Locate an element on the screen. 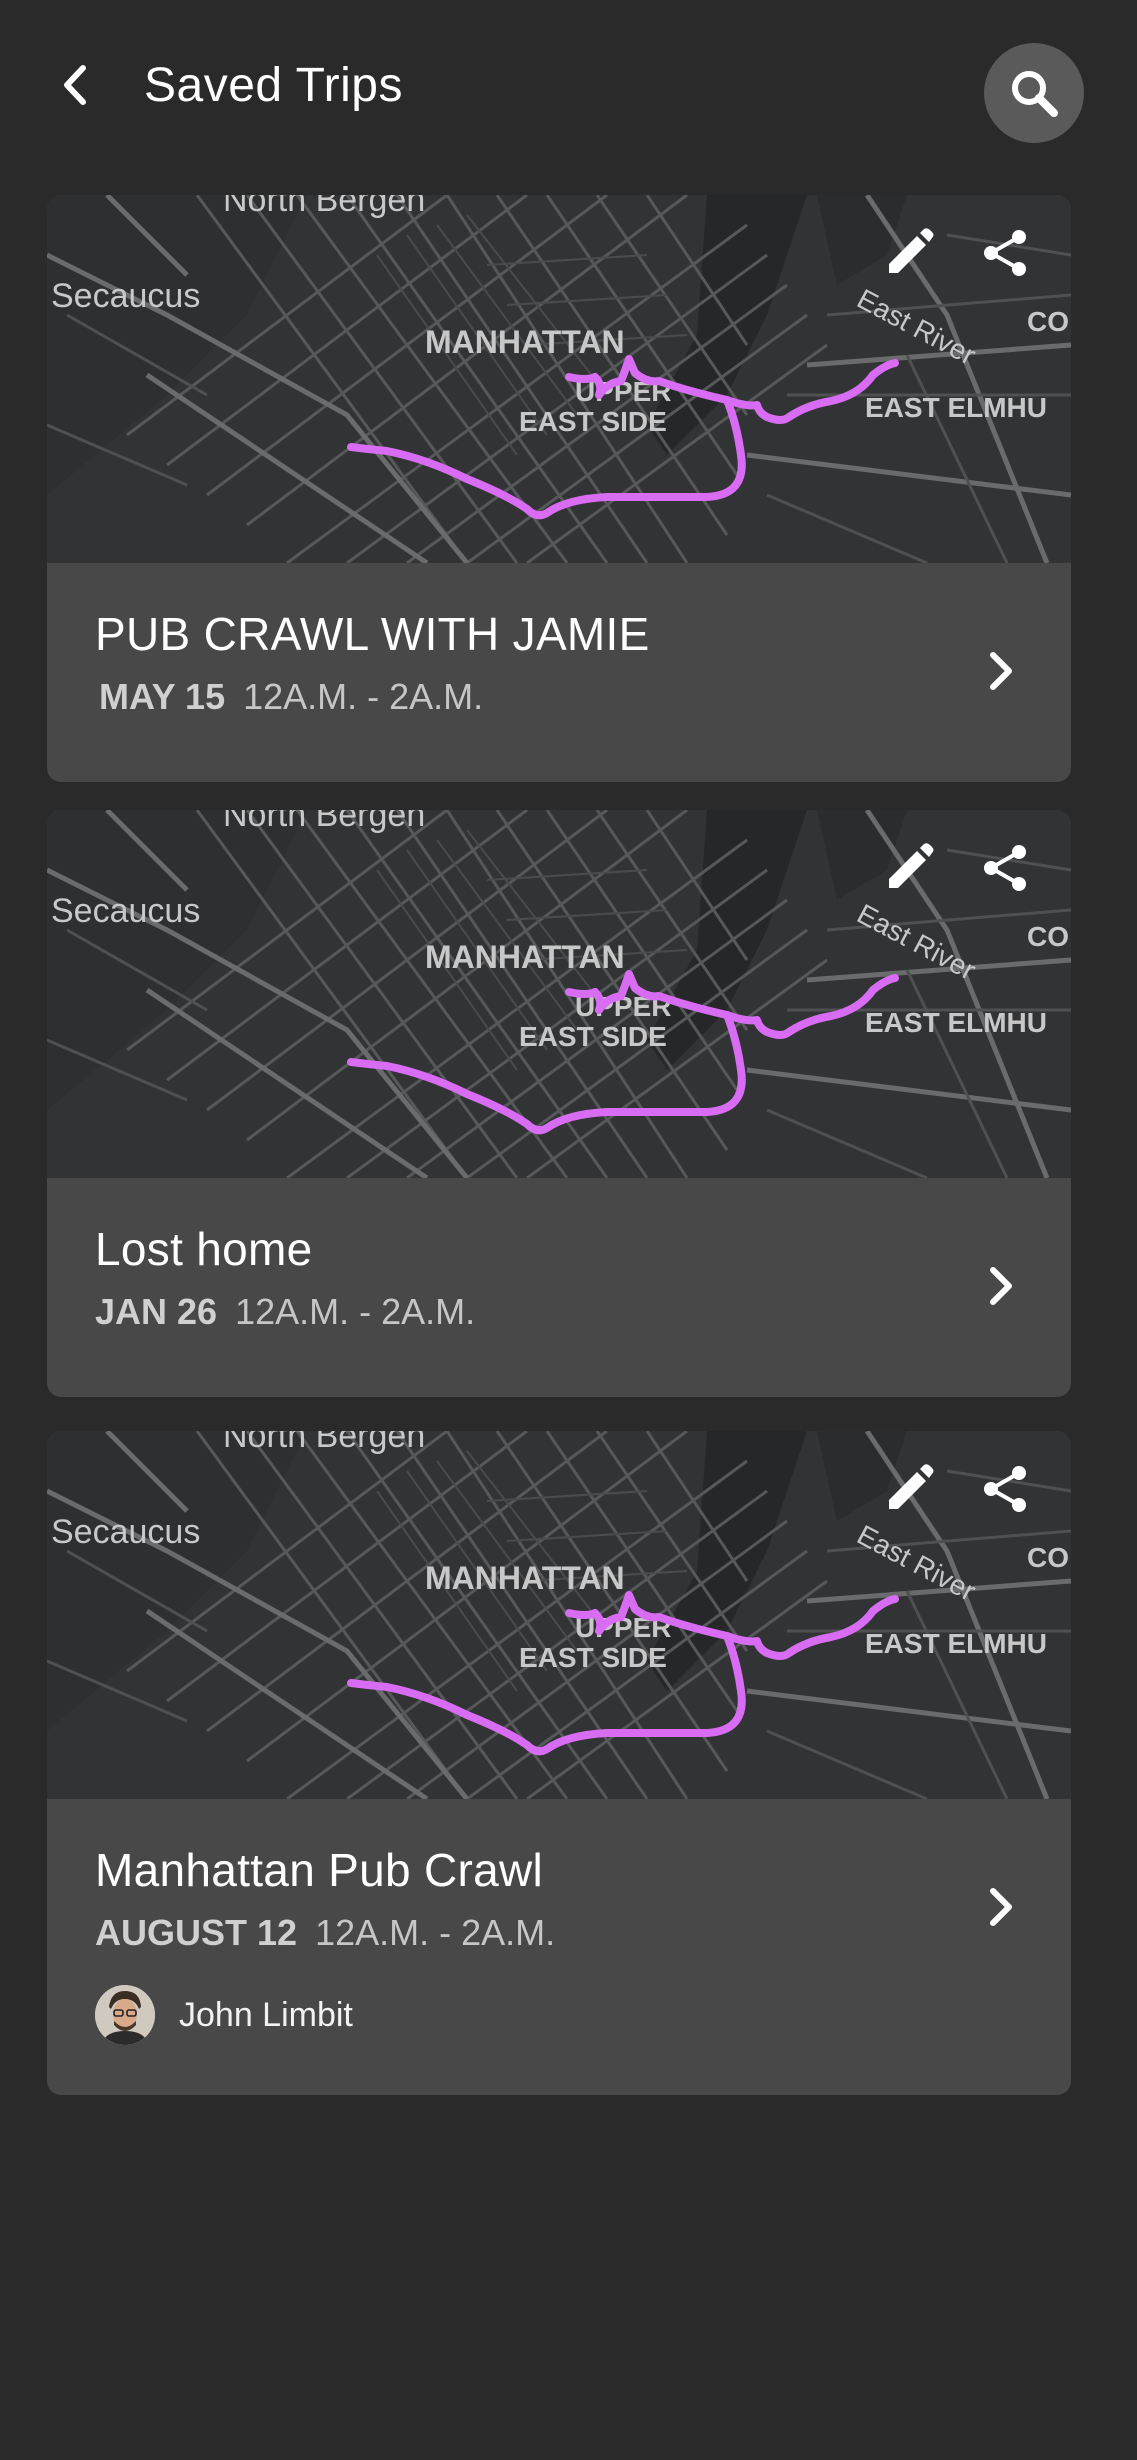  trip-name: PUB CRAWL WITH JAMIE is located at coordinates (372, 634).